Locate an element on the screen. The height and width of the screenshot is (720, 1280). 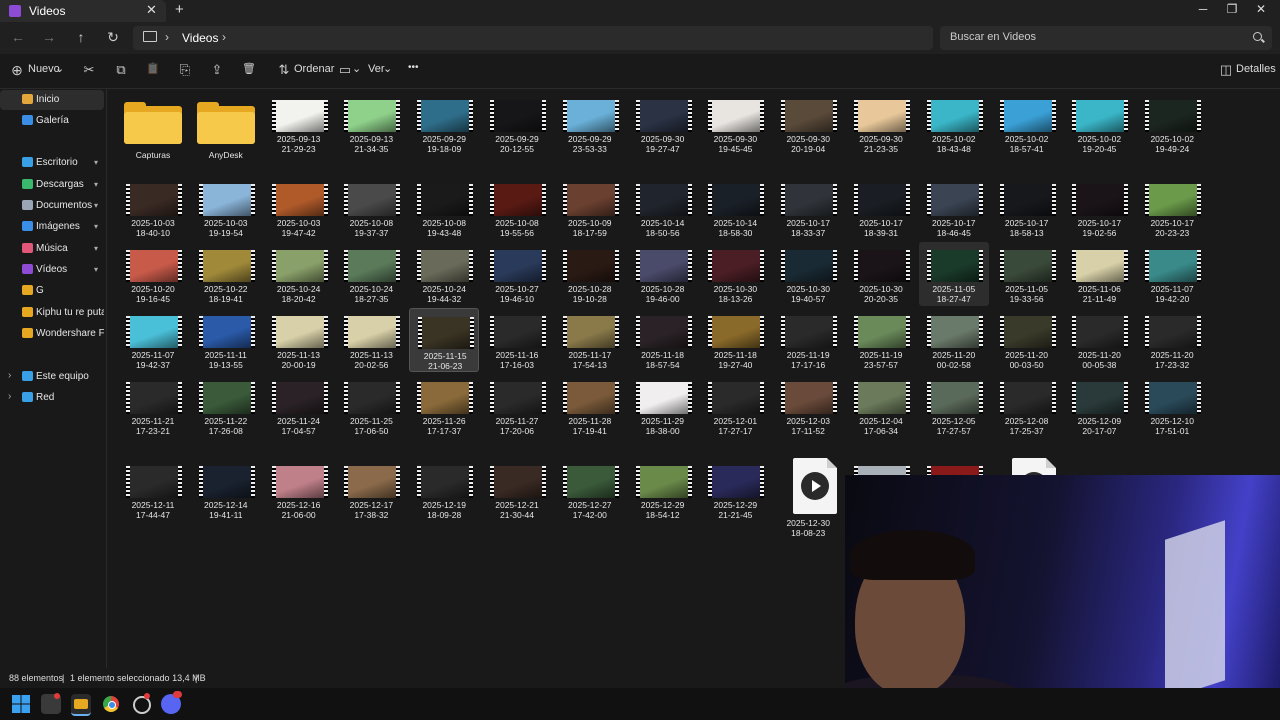
file-item: 2025-10-02 19-49-24 is located at coordinates (1172, 124).